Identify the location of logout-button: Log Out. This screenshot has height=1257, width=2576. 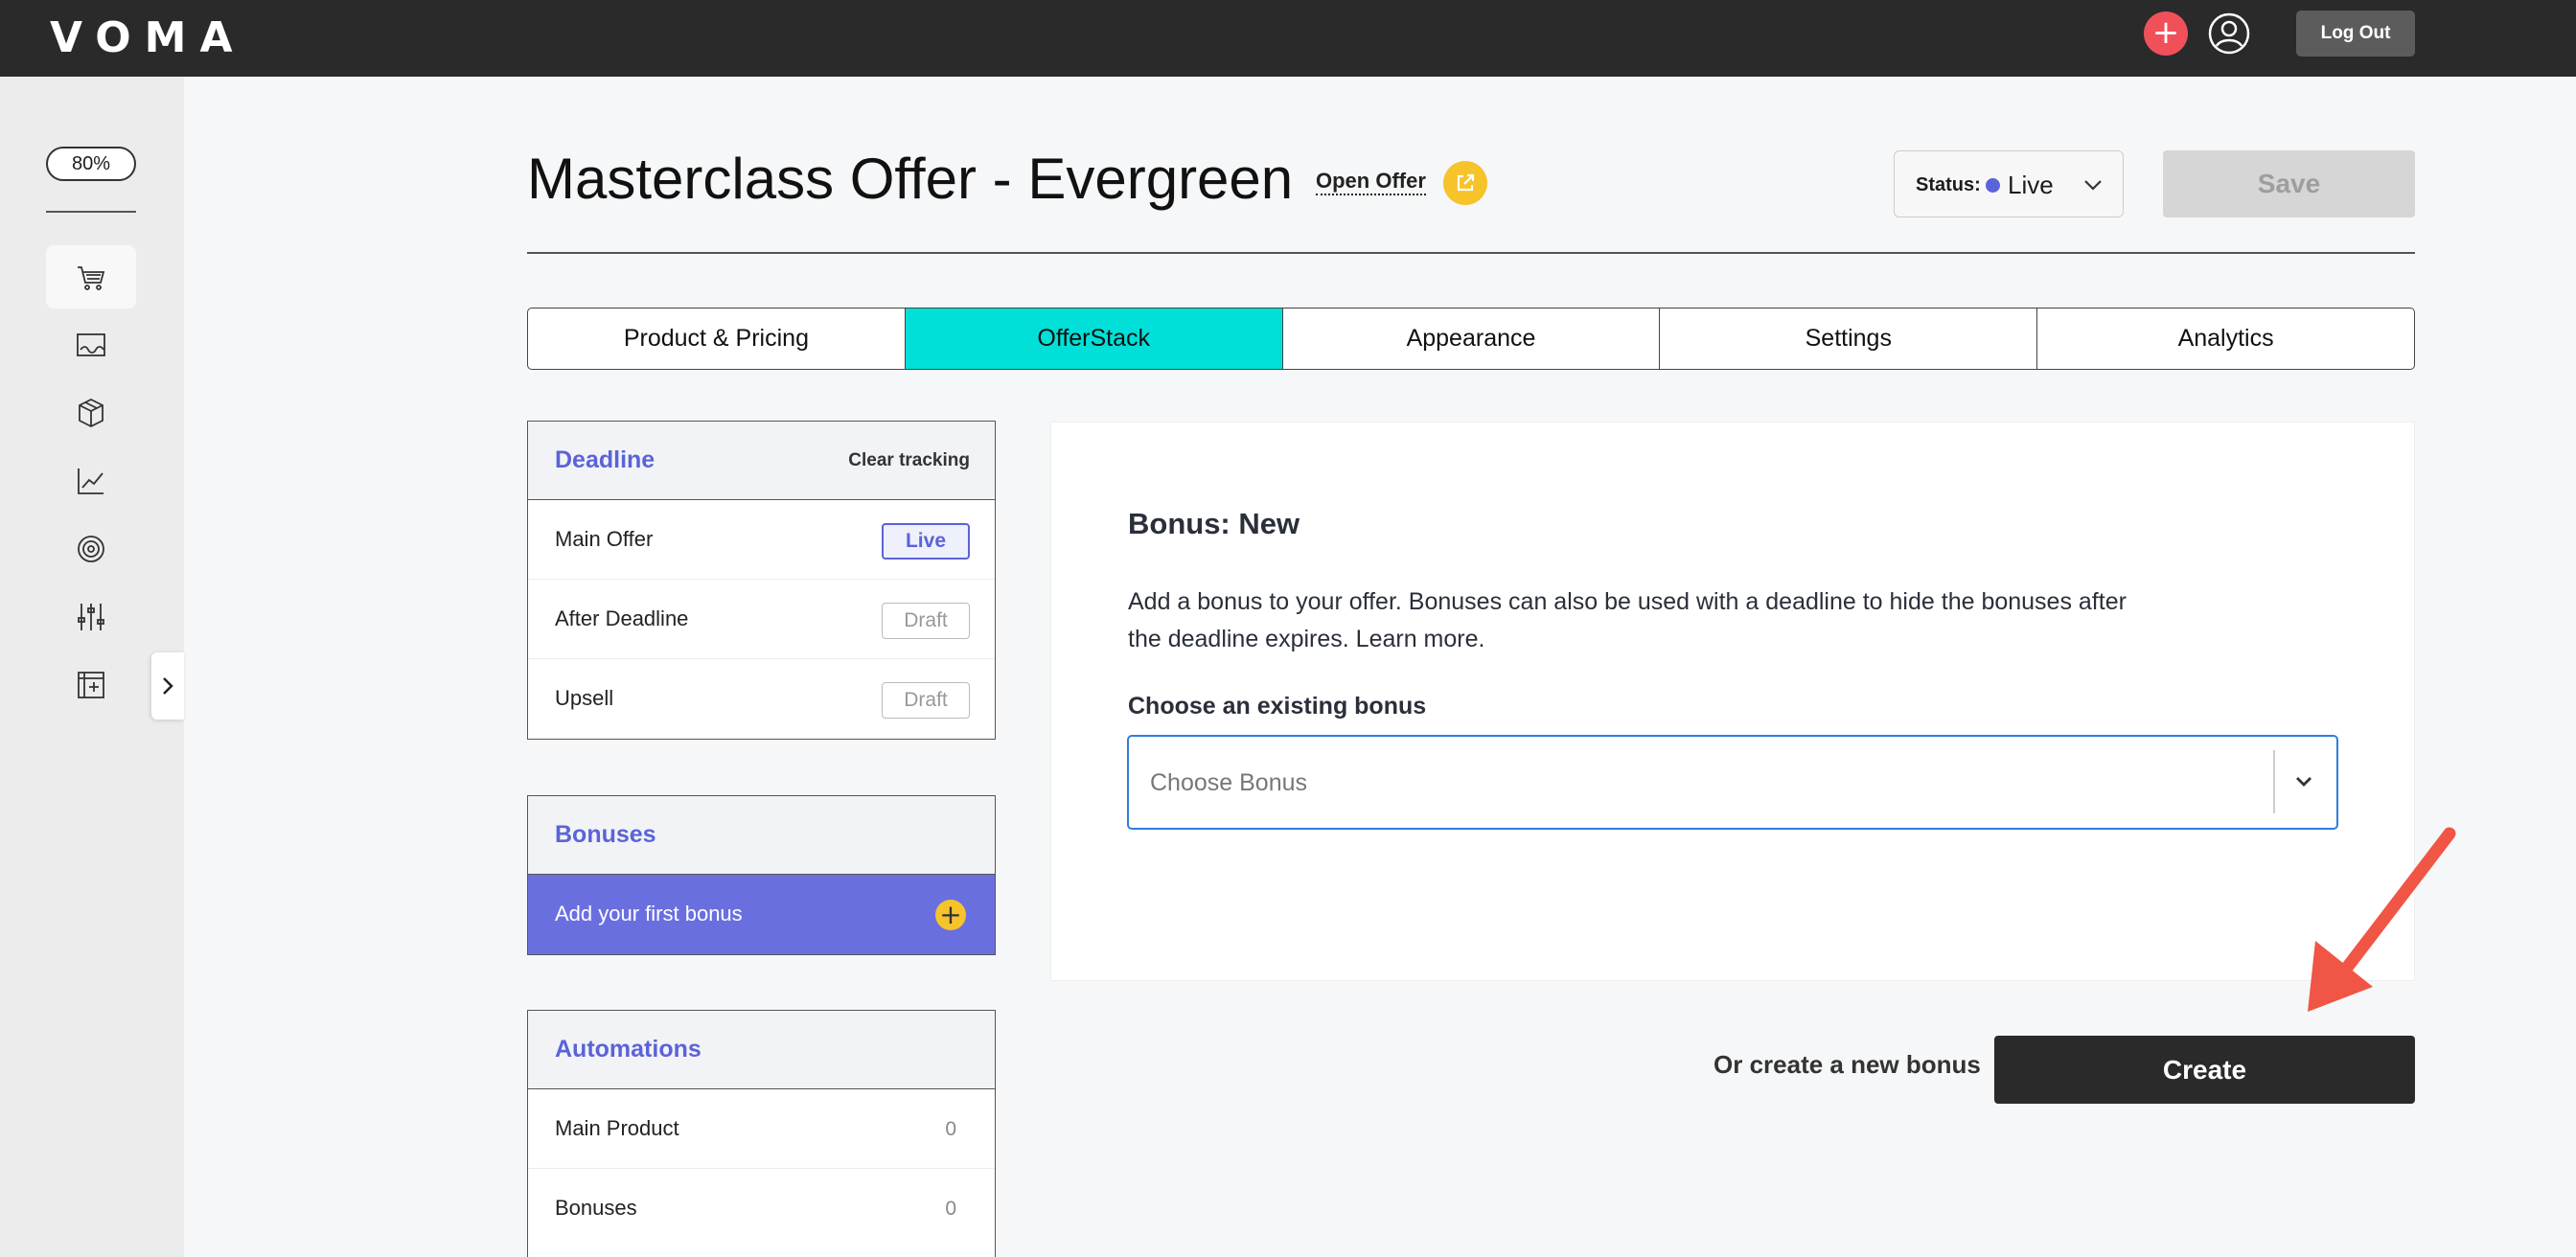
(2355, 34).